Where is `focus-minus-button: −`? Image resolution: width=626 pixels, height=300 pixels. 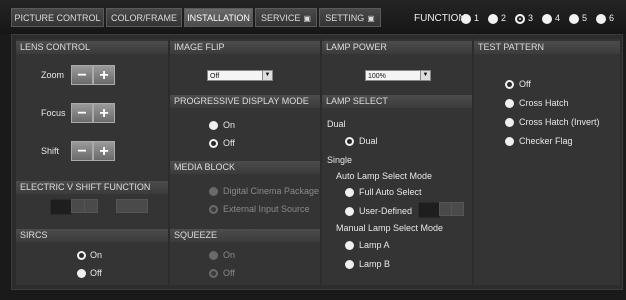
focus-minus-button: − is located at coordinates (82, 113).